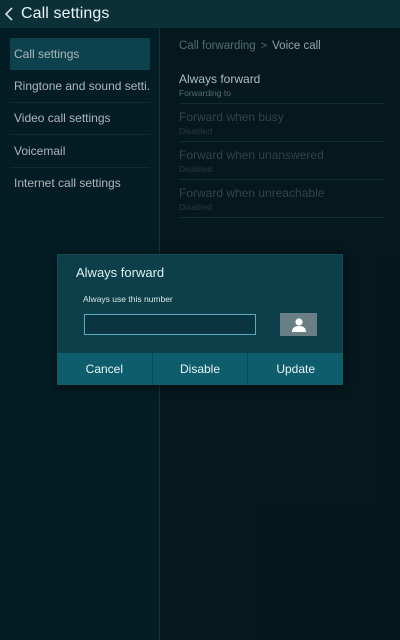 The image size is (400, 640). I want to click on update-button: Update, so click(295, 369).